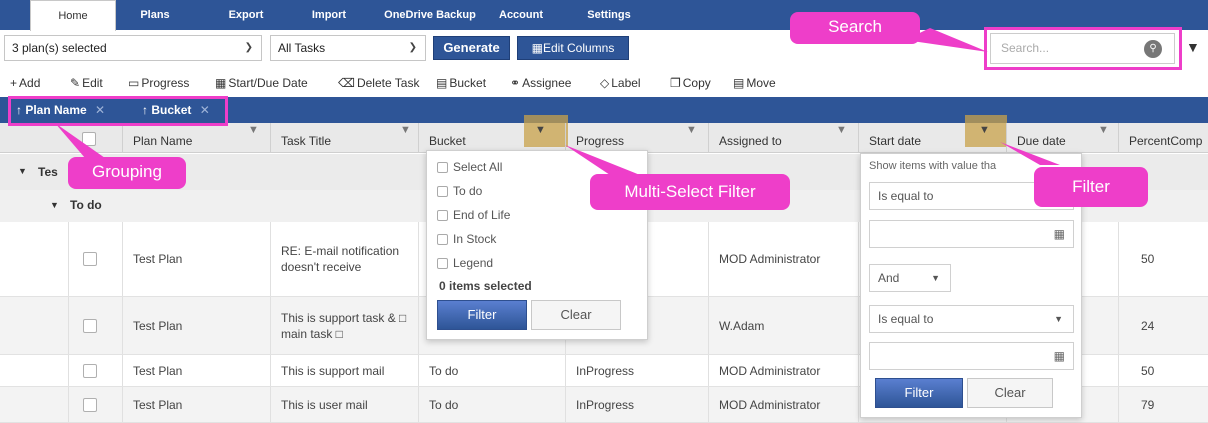  I want to click on grouping-highlight-box, so click(118, 111).